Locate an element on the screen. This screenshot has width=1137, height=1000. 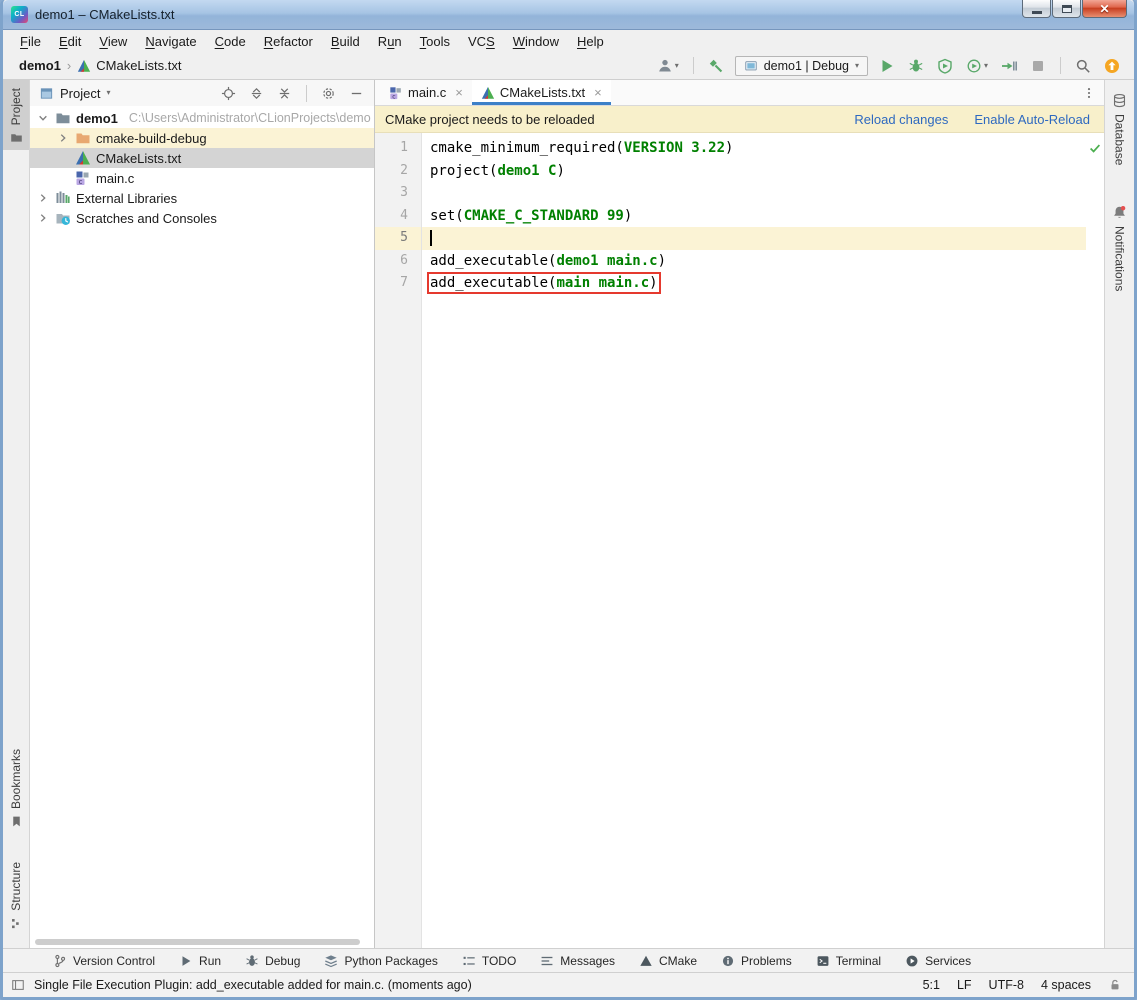
collapse-all-icon is located at coordinates (284, 93).